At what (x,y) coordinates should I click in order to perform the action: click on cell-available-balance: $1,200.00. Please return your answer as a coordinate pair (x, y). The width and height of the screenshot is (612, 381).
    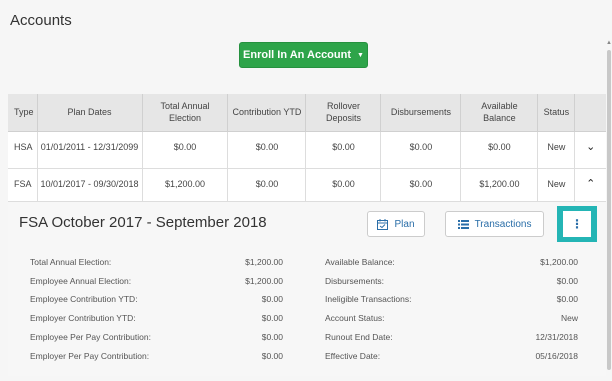
    Looking at the image, I should click on (499, 187).